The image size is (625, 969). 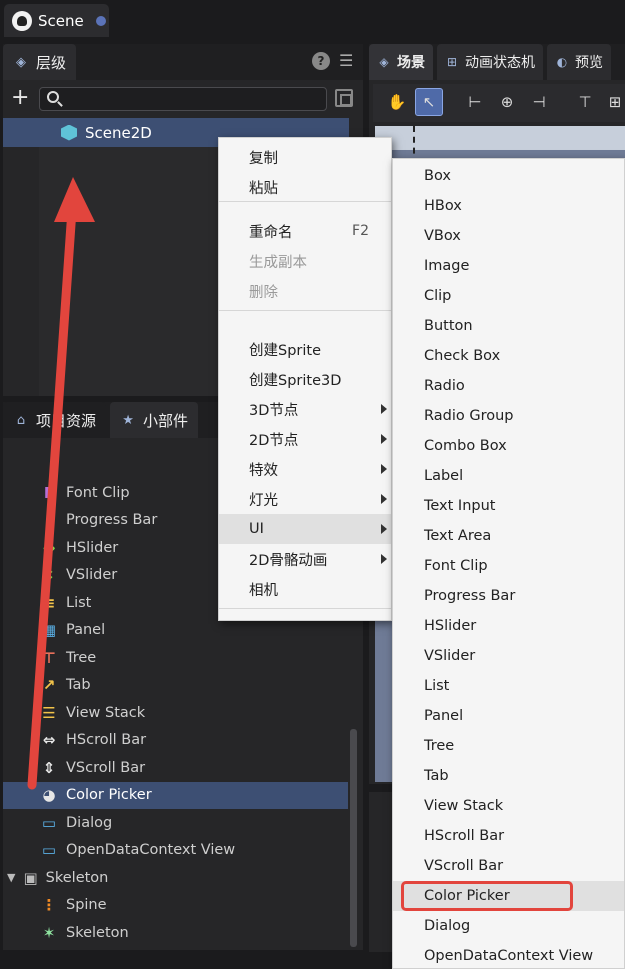 I want to click on ui-submenu-item: VScroll Bar, so click(x=508, y=866).